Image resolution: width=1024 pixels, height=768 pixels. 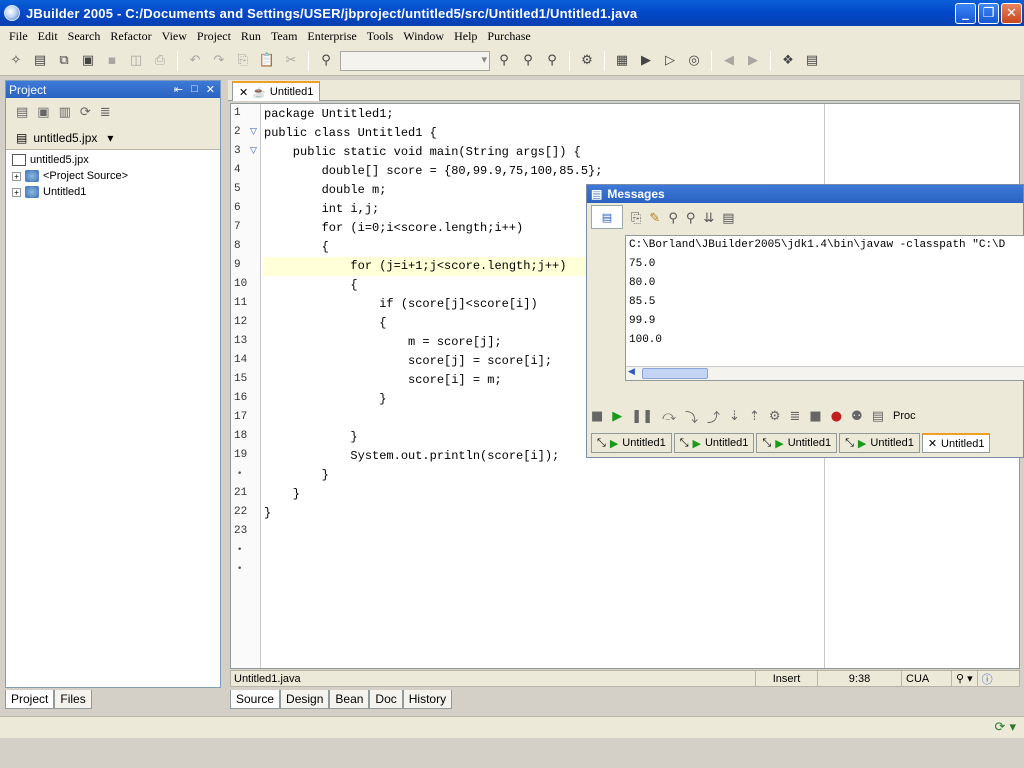 I want to click on new-file-icon: ✧, so click(x=16, y=61).